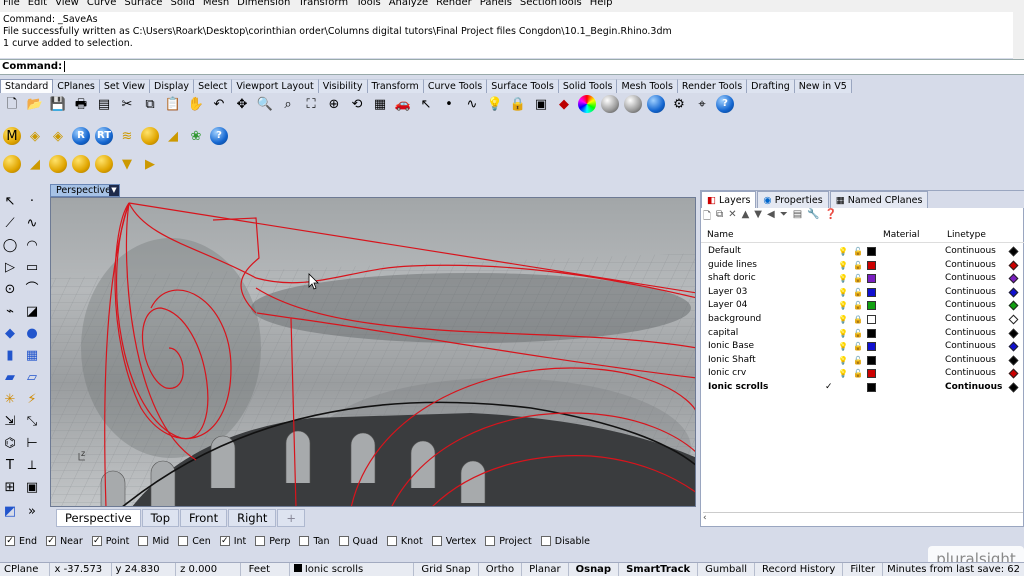 This screenshot has width=1024, height=576. Describe the element at coordinates (81, 136) in the screenshot. I see `r-render-icon: R` at that location.